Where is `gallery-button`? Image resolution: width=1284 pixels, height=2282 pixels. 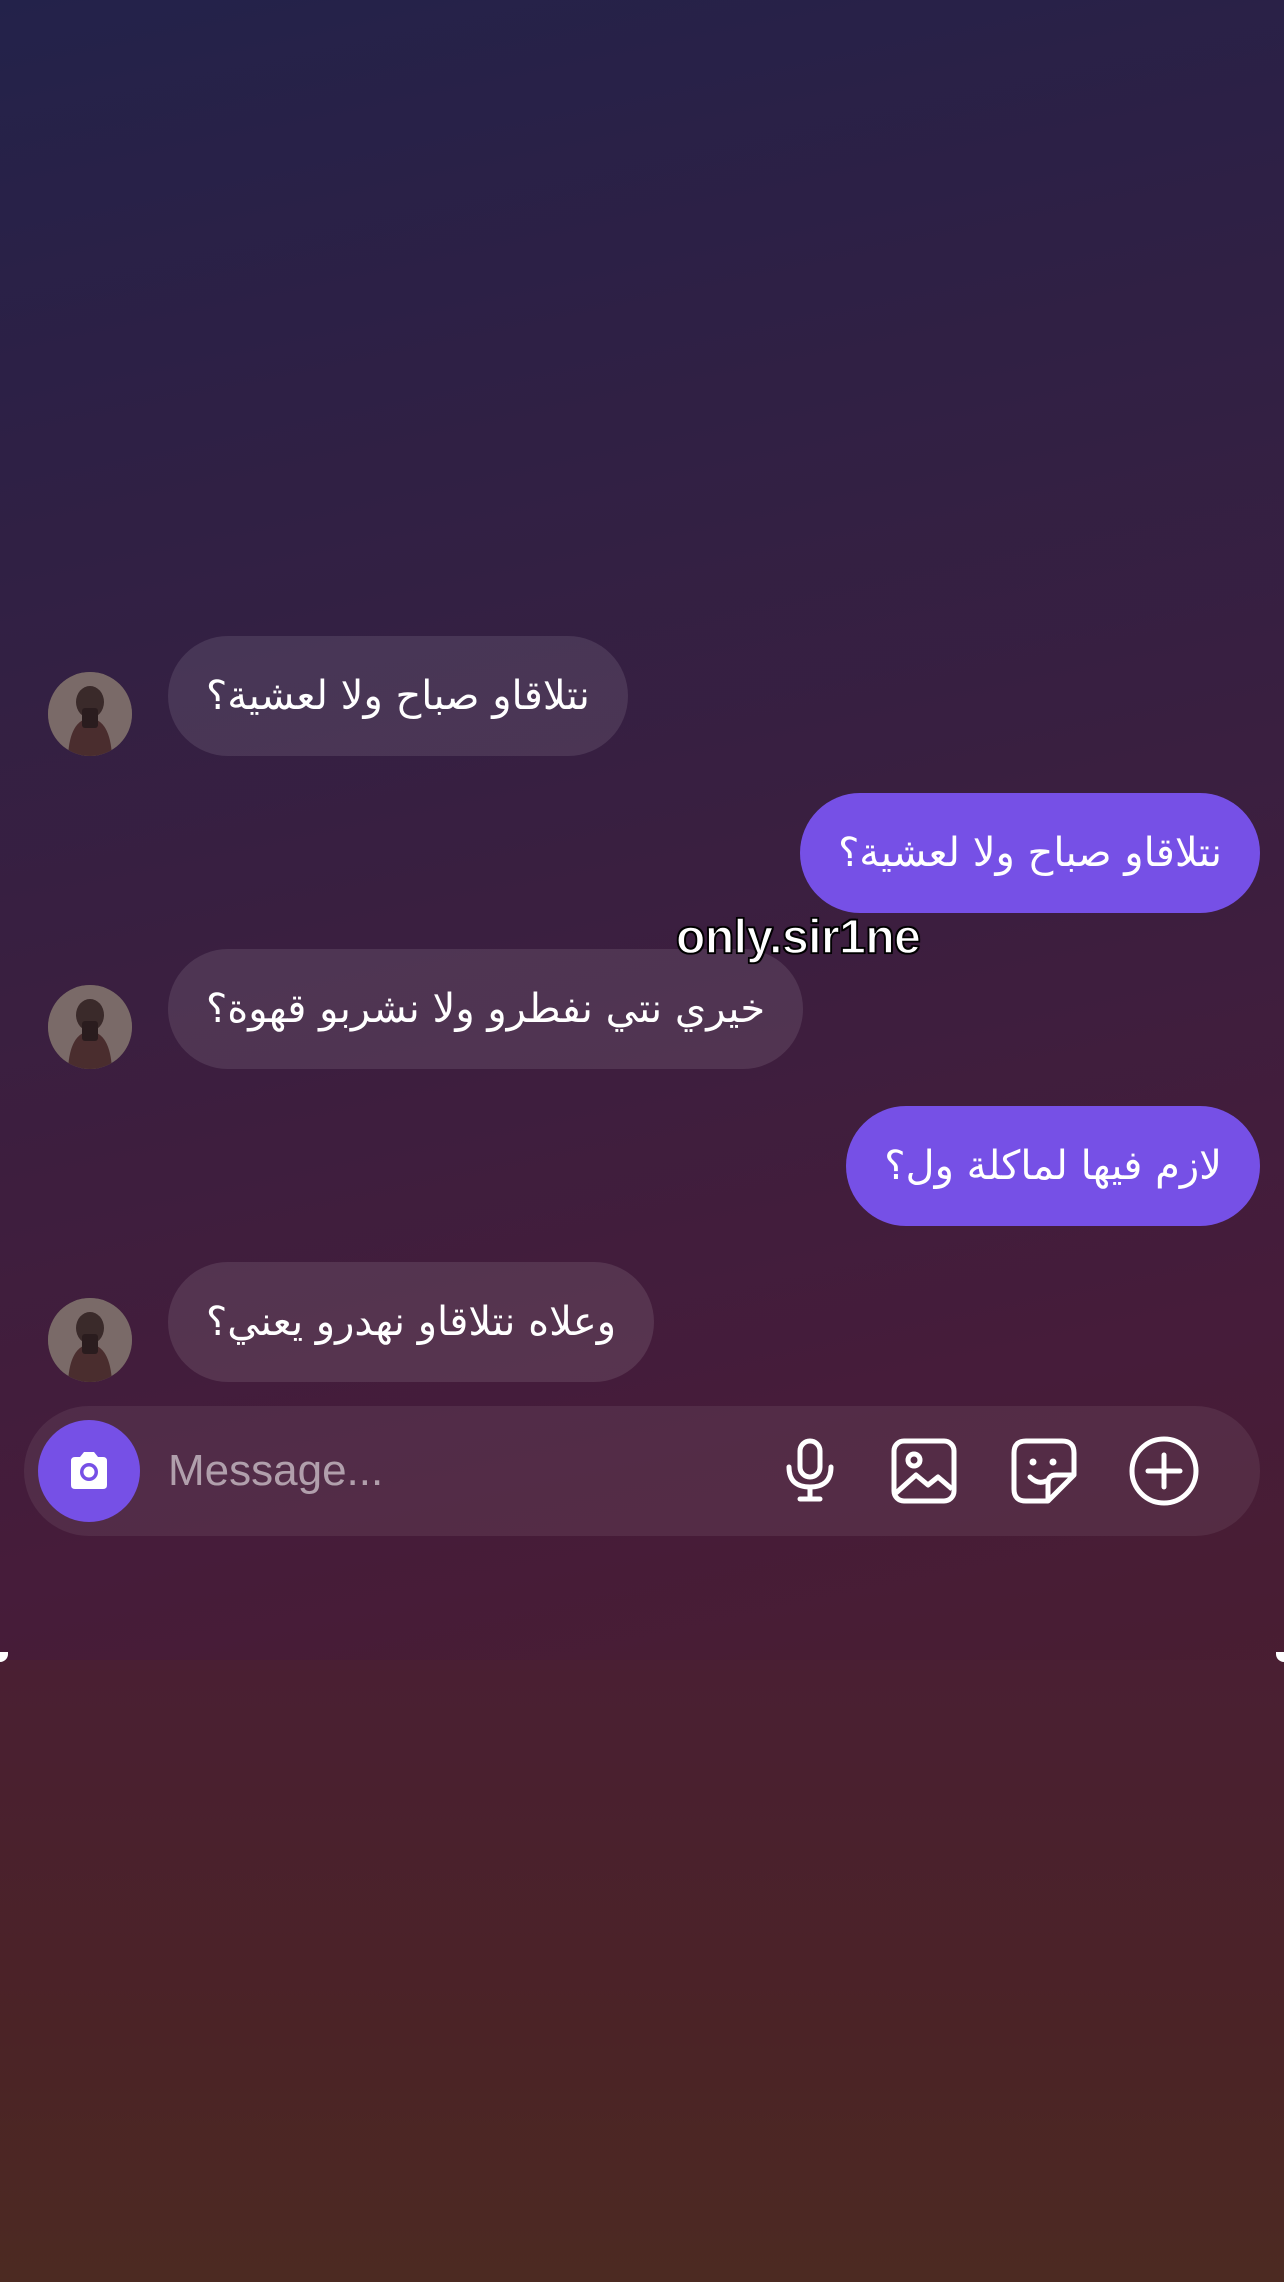
gallery-button is located at coordinates (924, 1471).